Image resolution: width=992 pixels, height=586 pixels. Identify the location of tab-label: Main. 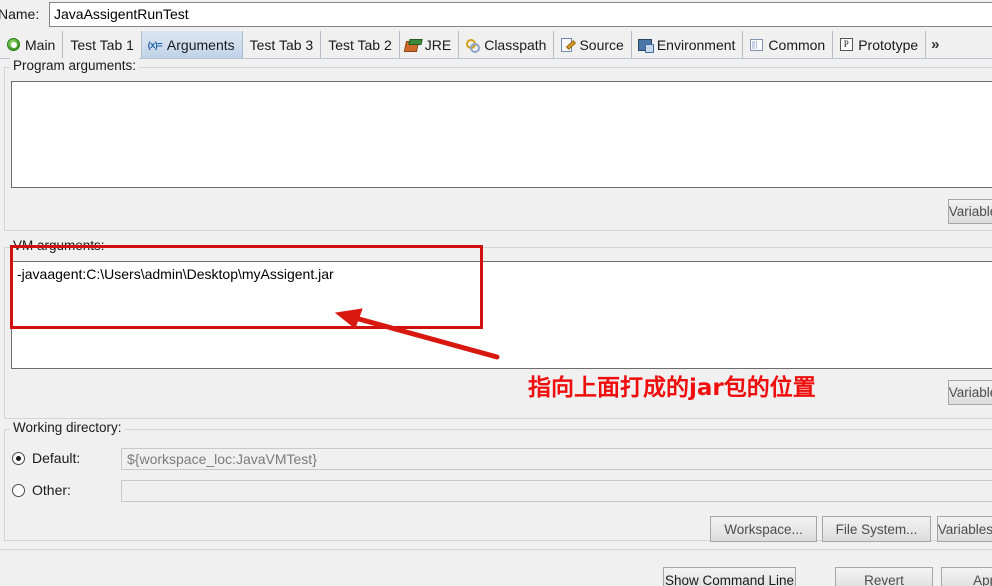
(40, 44).